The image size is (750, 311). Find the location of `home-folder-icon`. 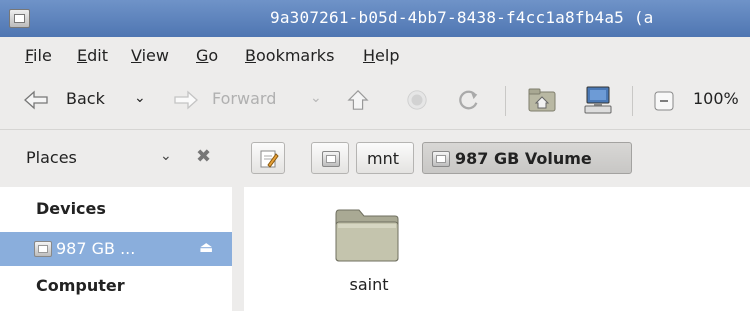

home-folder-icon is located at coordinates (542, 100).